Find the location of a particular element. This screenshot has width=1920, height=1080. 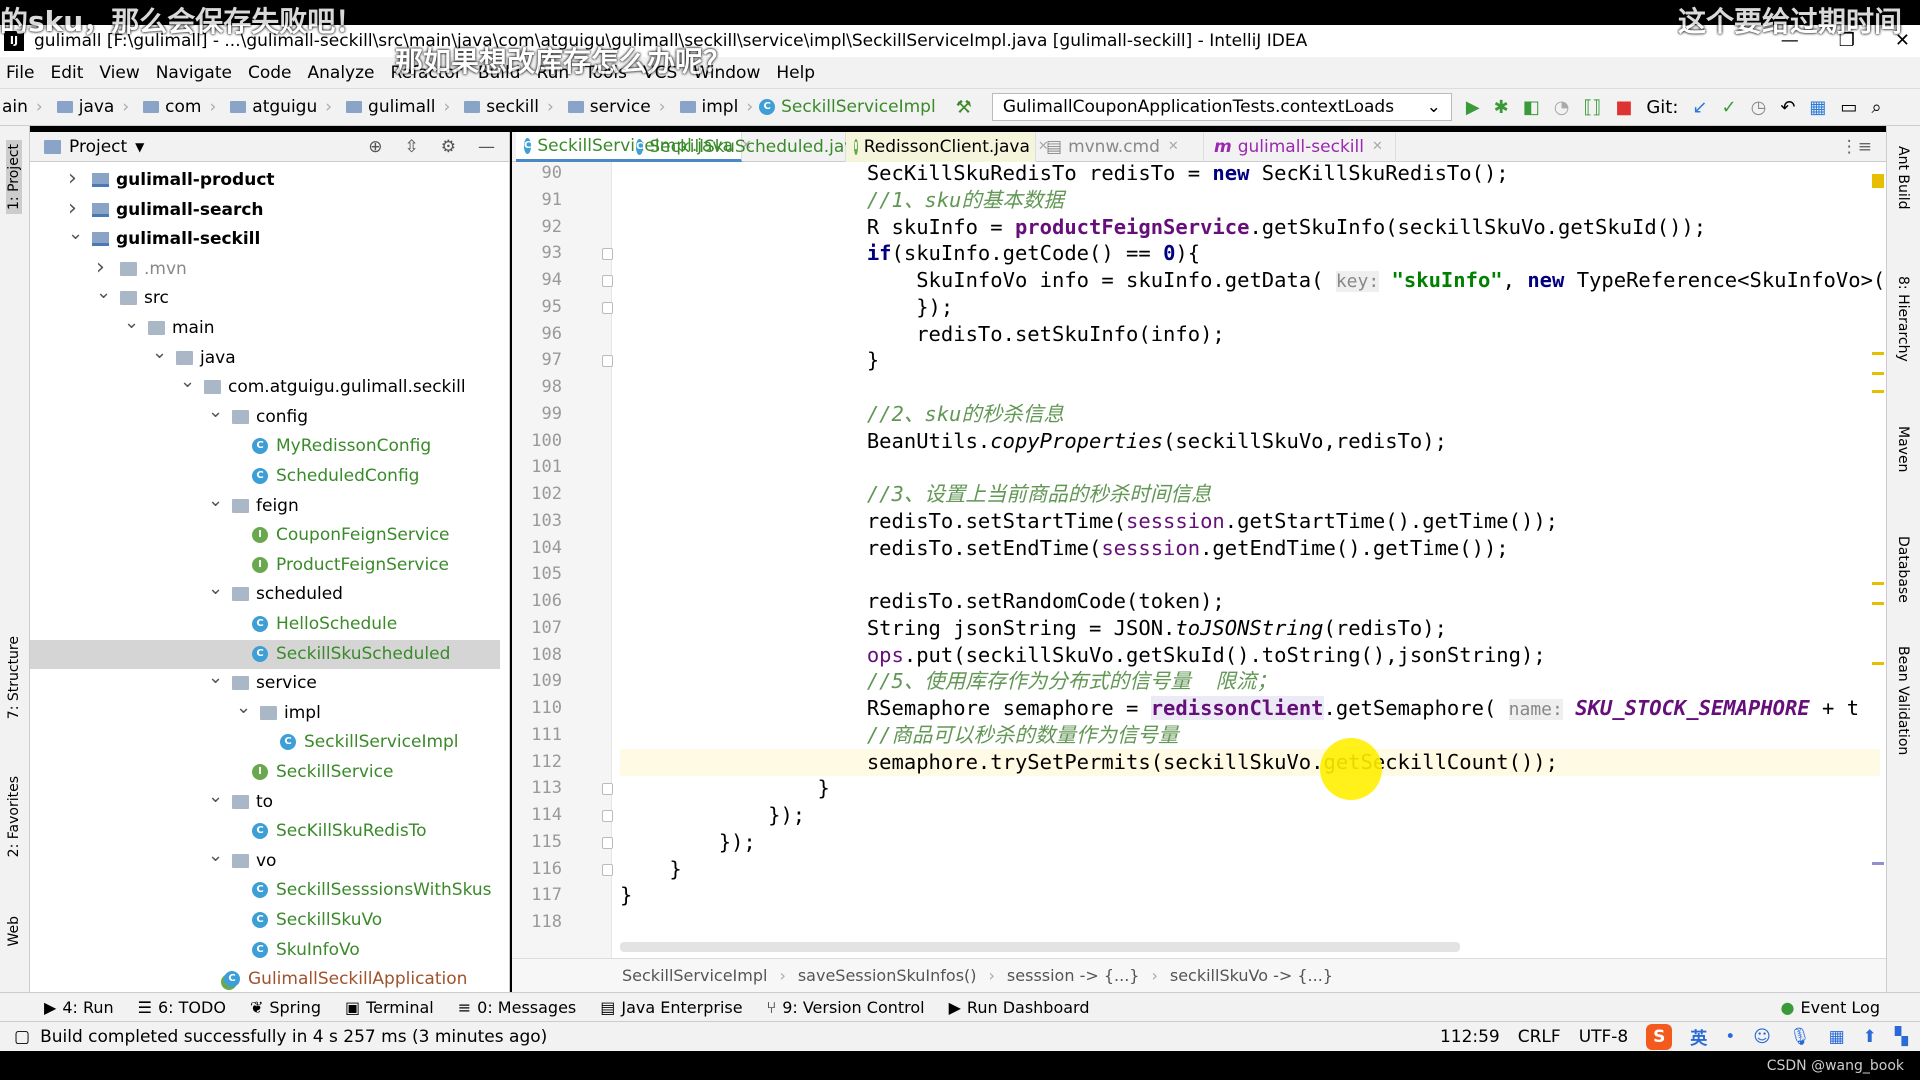

toolwindow-4-run: ▶ 4: Run is located at coordinates (79, 1007).